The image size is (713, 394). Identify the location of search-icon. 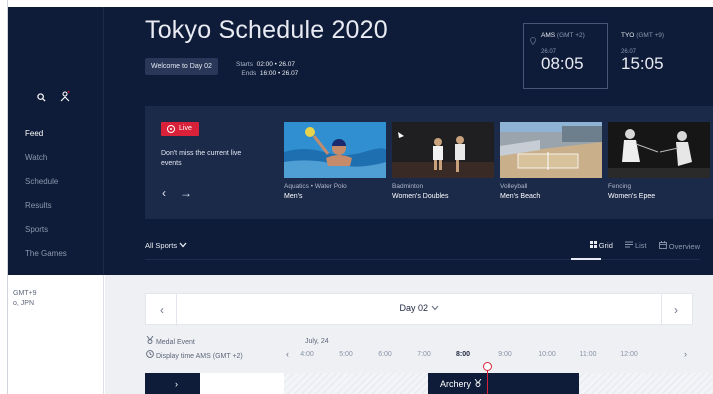
(41, 98).